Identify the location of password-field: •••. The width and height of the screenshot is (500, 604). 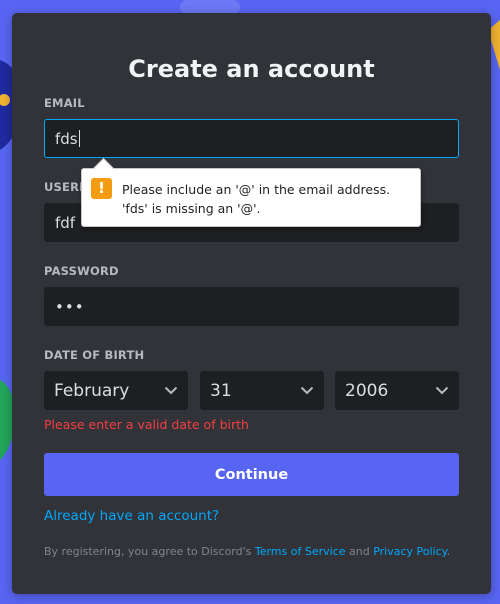
(251, 306).